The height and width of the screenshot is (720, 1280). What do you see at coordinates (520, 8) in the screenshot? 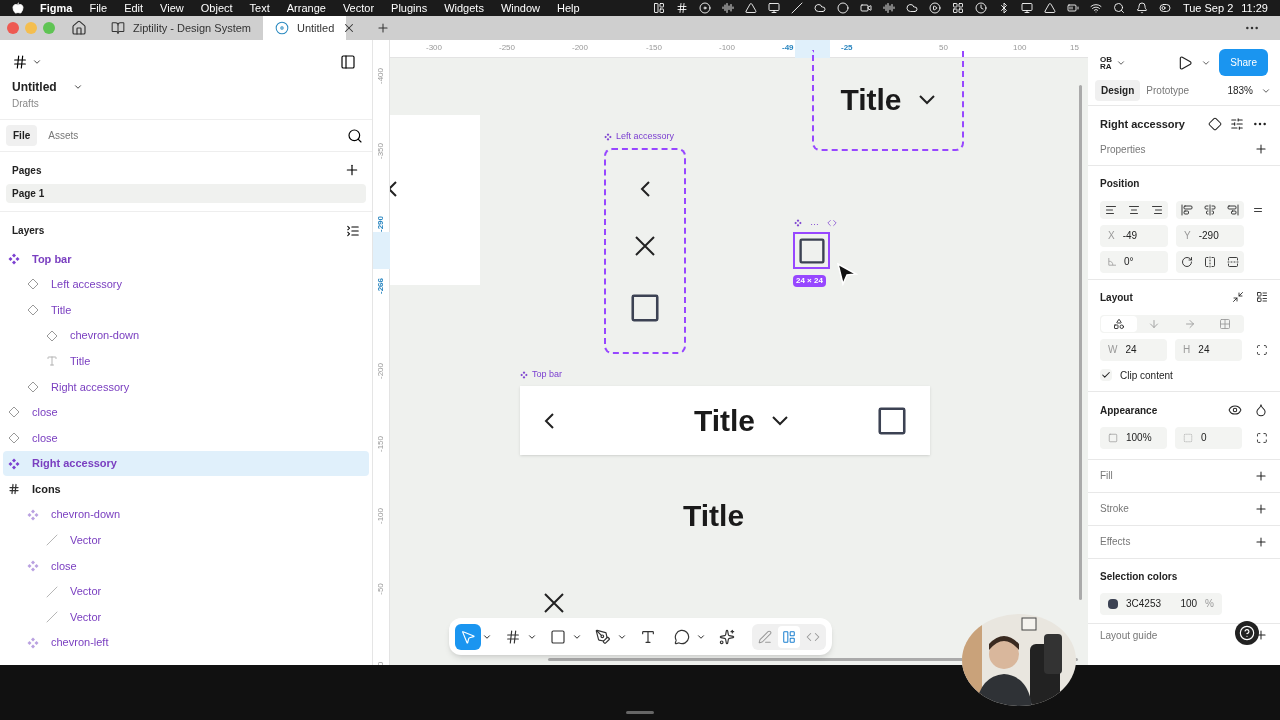
I see `menu-item: Window` at bounding box center [520, 8].